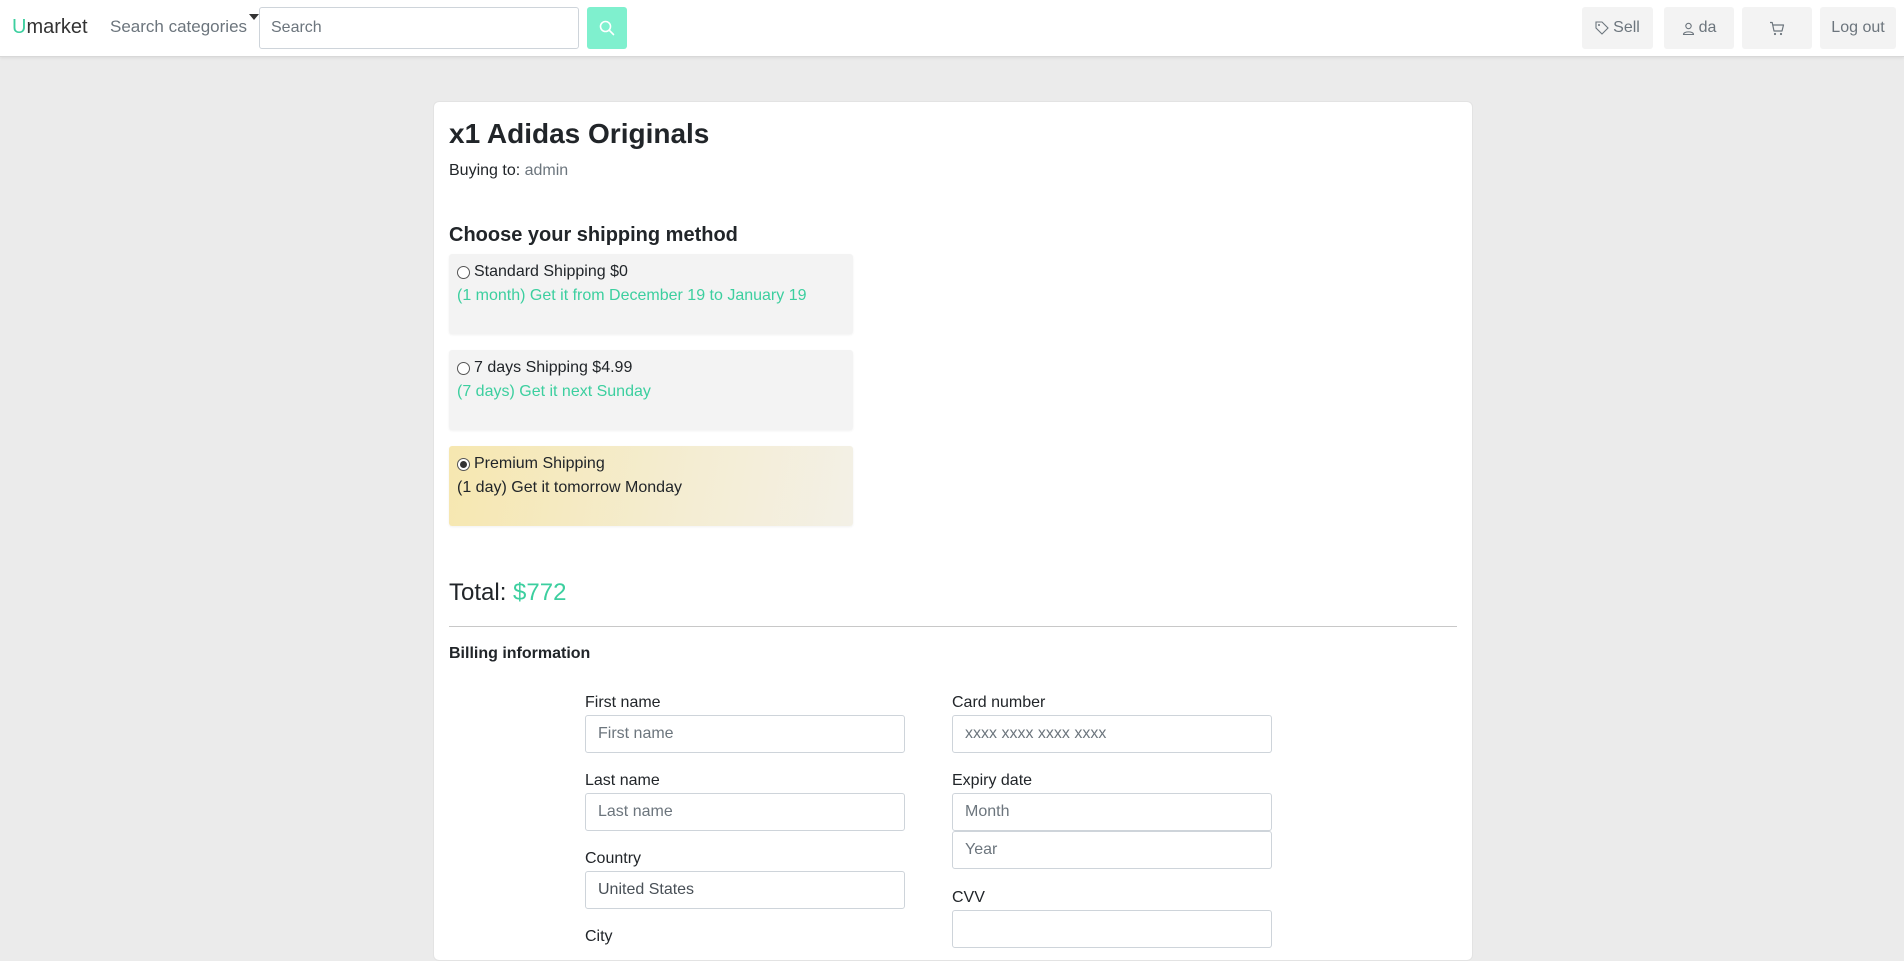  What do you see at coordinates (999, 702) in the screenshot?
I see `card-number-label: Card number` at bounding box center [999, 702].